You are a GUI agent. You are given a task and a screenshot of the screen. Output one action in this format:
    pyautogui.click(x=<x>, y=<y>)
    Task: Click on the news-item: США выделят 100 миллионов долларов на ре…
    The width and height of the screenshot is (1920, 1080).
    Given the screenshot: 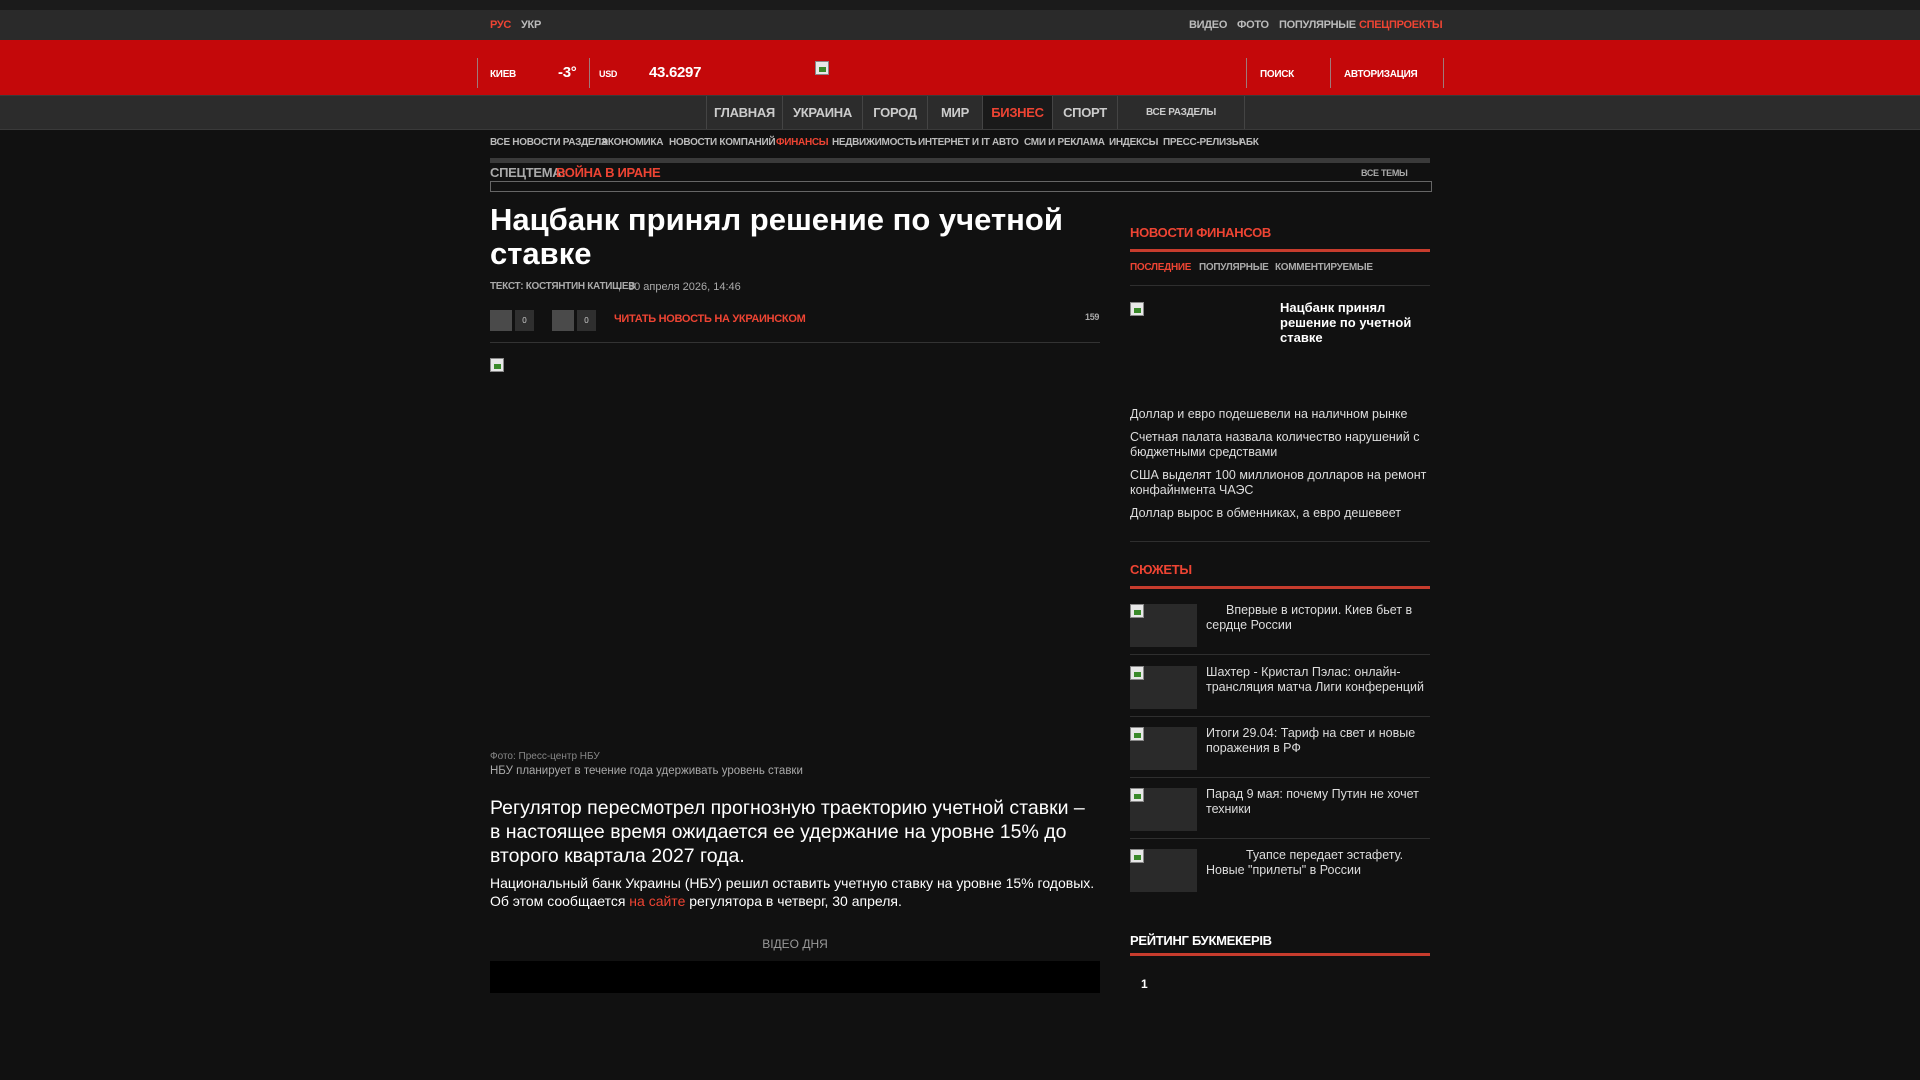 What is the action you would take?
    pyautogui.click(x=1280, y=483)
    